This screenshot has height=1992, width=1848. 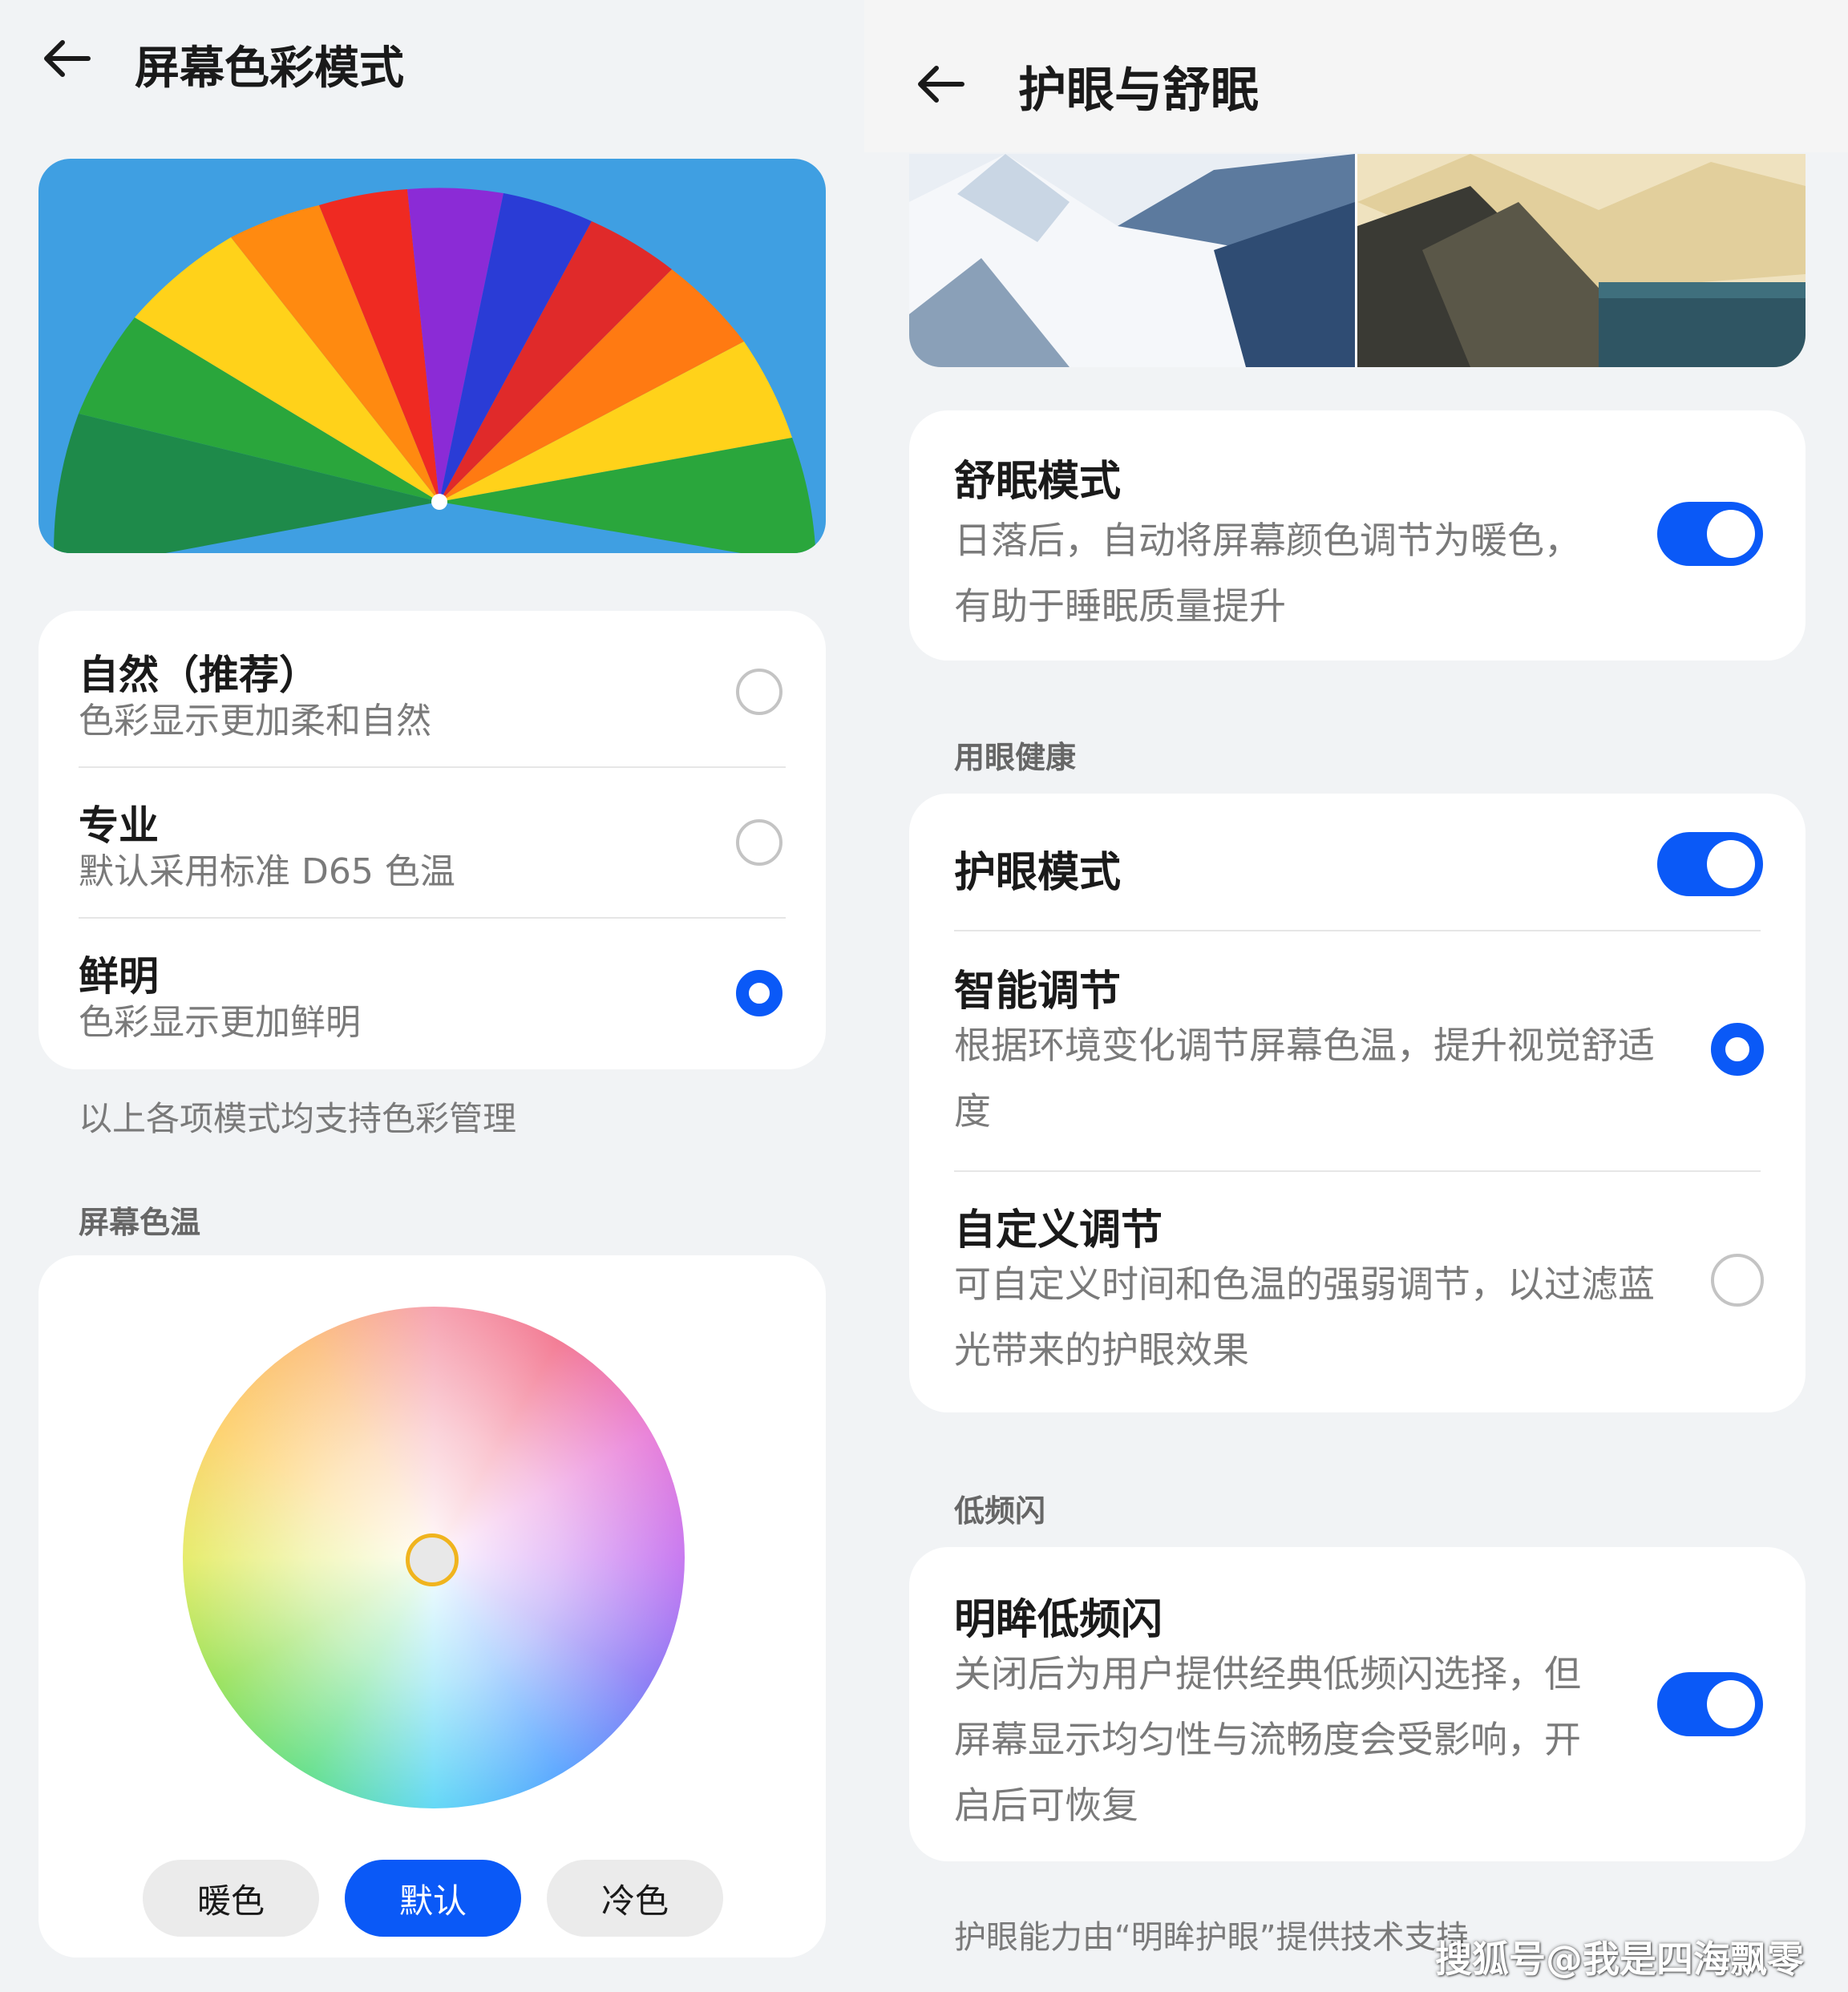 What do you see at coordinates (1304, 1284) in the screenshot?
I see `custom-adjust-desc-line1: 可自定义时间和色温的强弱调节，以过滤蓝` at bounding box center [1304, 1284].